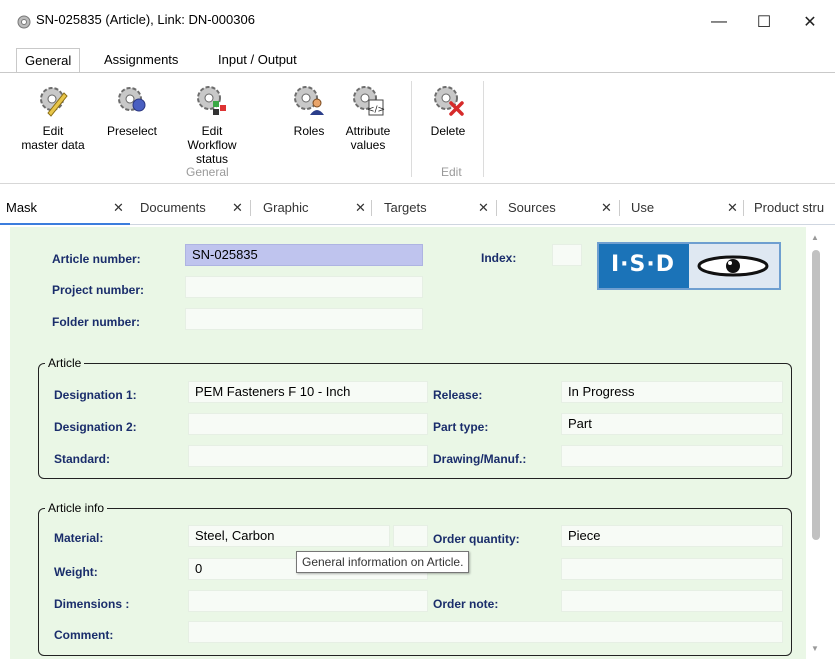 The image size is (835, 659). Describe the element at coordinates (132, 131) in the screenshot. I see `preselect-label: Preselect` at that location.